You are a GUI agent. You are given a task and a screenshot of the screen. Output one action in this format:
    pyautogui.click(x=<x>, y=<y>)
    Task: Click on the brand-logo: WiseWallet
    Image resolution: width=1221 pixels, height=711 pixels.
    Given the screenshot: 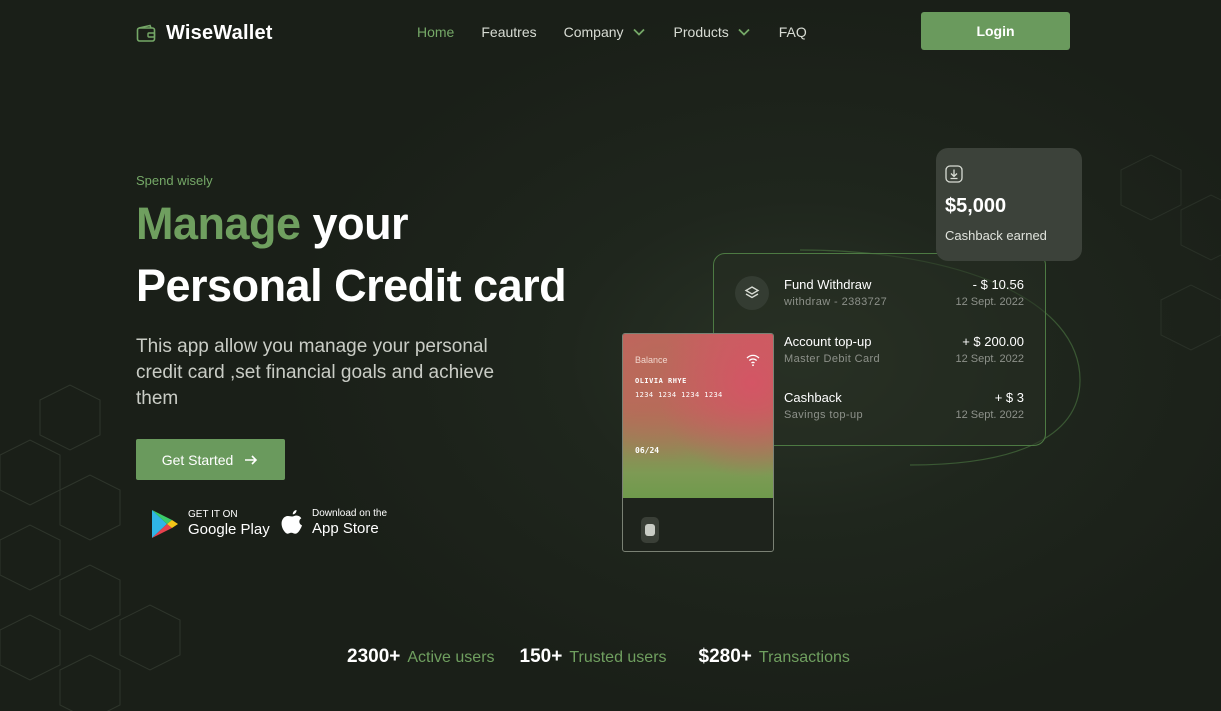 What is the action you would take?
    pyautogui.click(x=204, y=33)
    